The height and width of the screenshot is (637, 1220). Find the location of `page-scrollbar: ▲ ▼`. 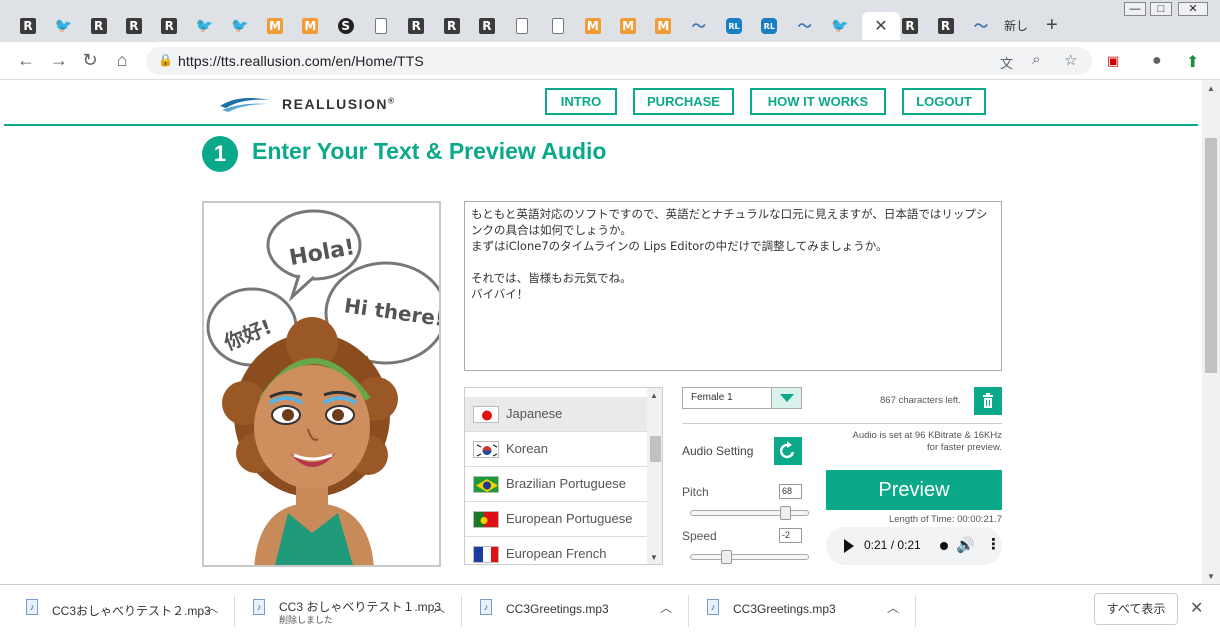

page-scrollbar: ▲ ▼ is located at coordinates (1211, 332).